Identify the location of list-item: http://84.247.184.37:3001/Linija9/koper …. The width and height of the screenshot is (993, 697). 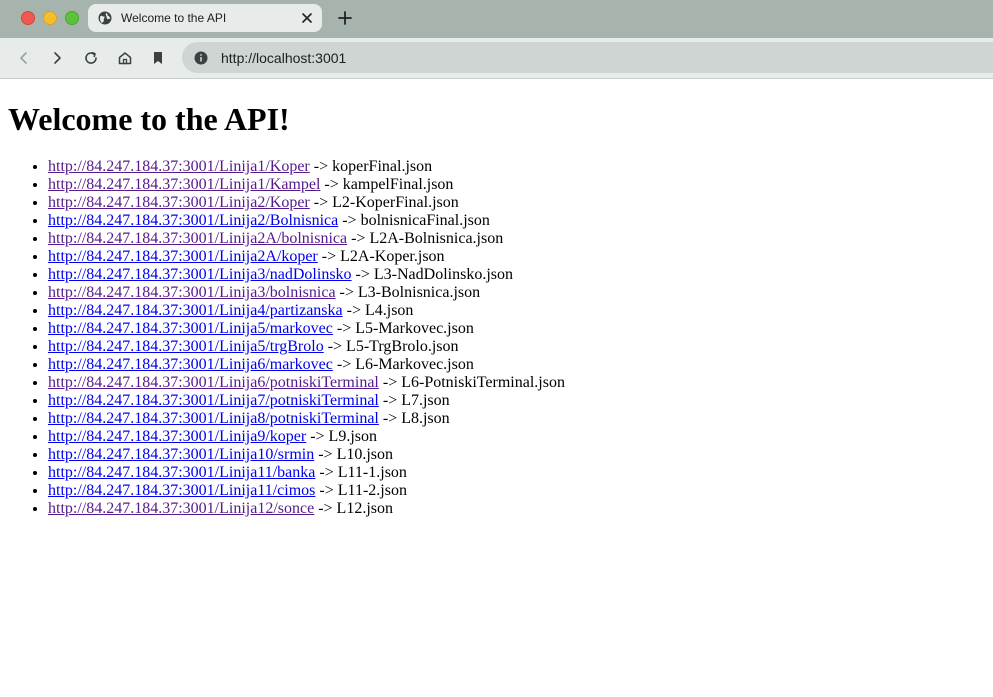
(306, 437).